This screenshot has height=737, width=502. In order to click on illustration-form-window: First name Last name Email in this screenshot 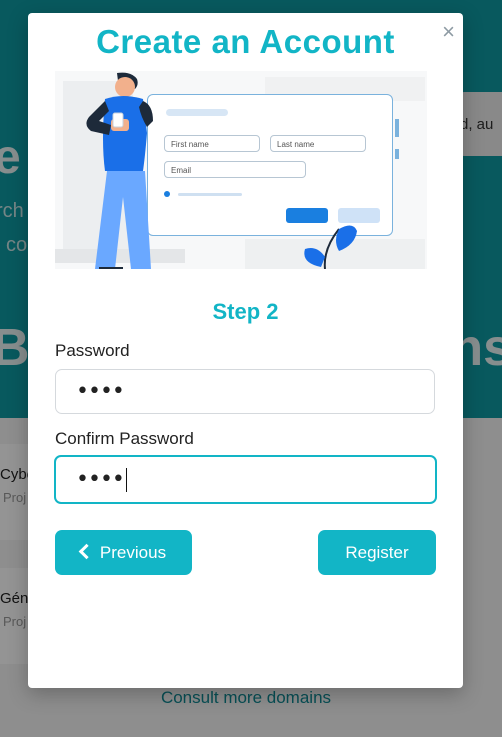, I will do `click(270, 165)`.